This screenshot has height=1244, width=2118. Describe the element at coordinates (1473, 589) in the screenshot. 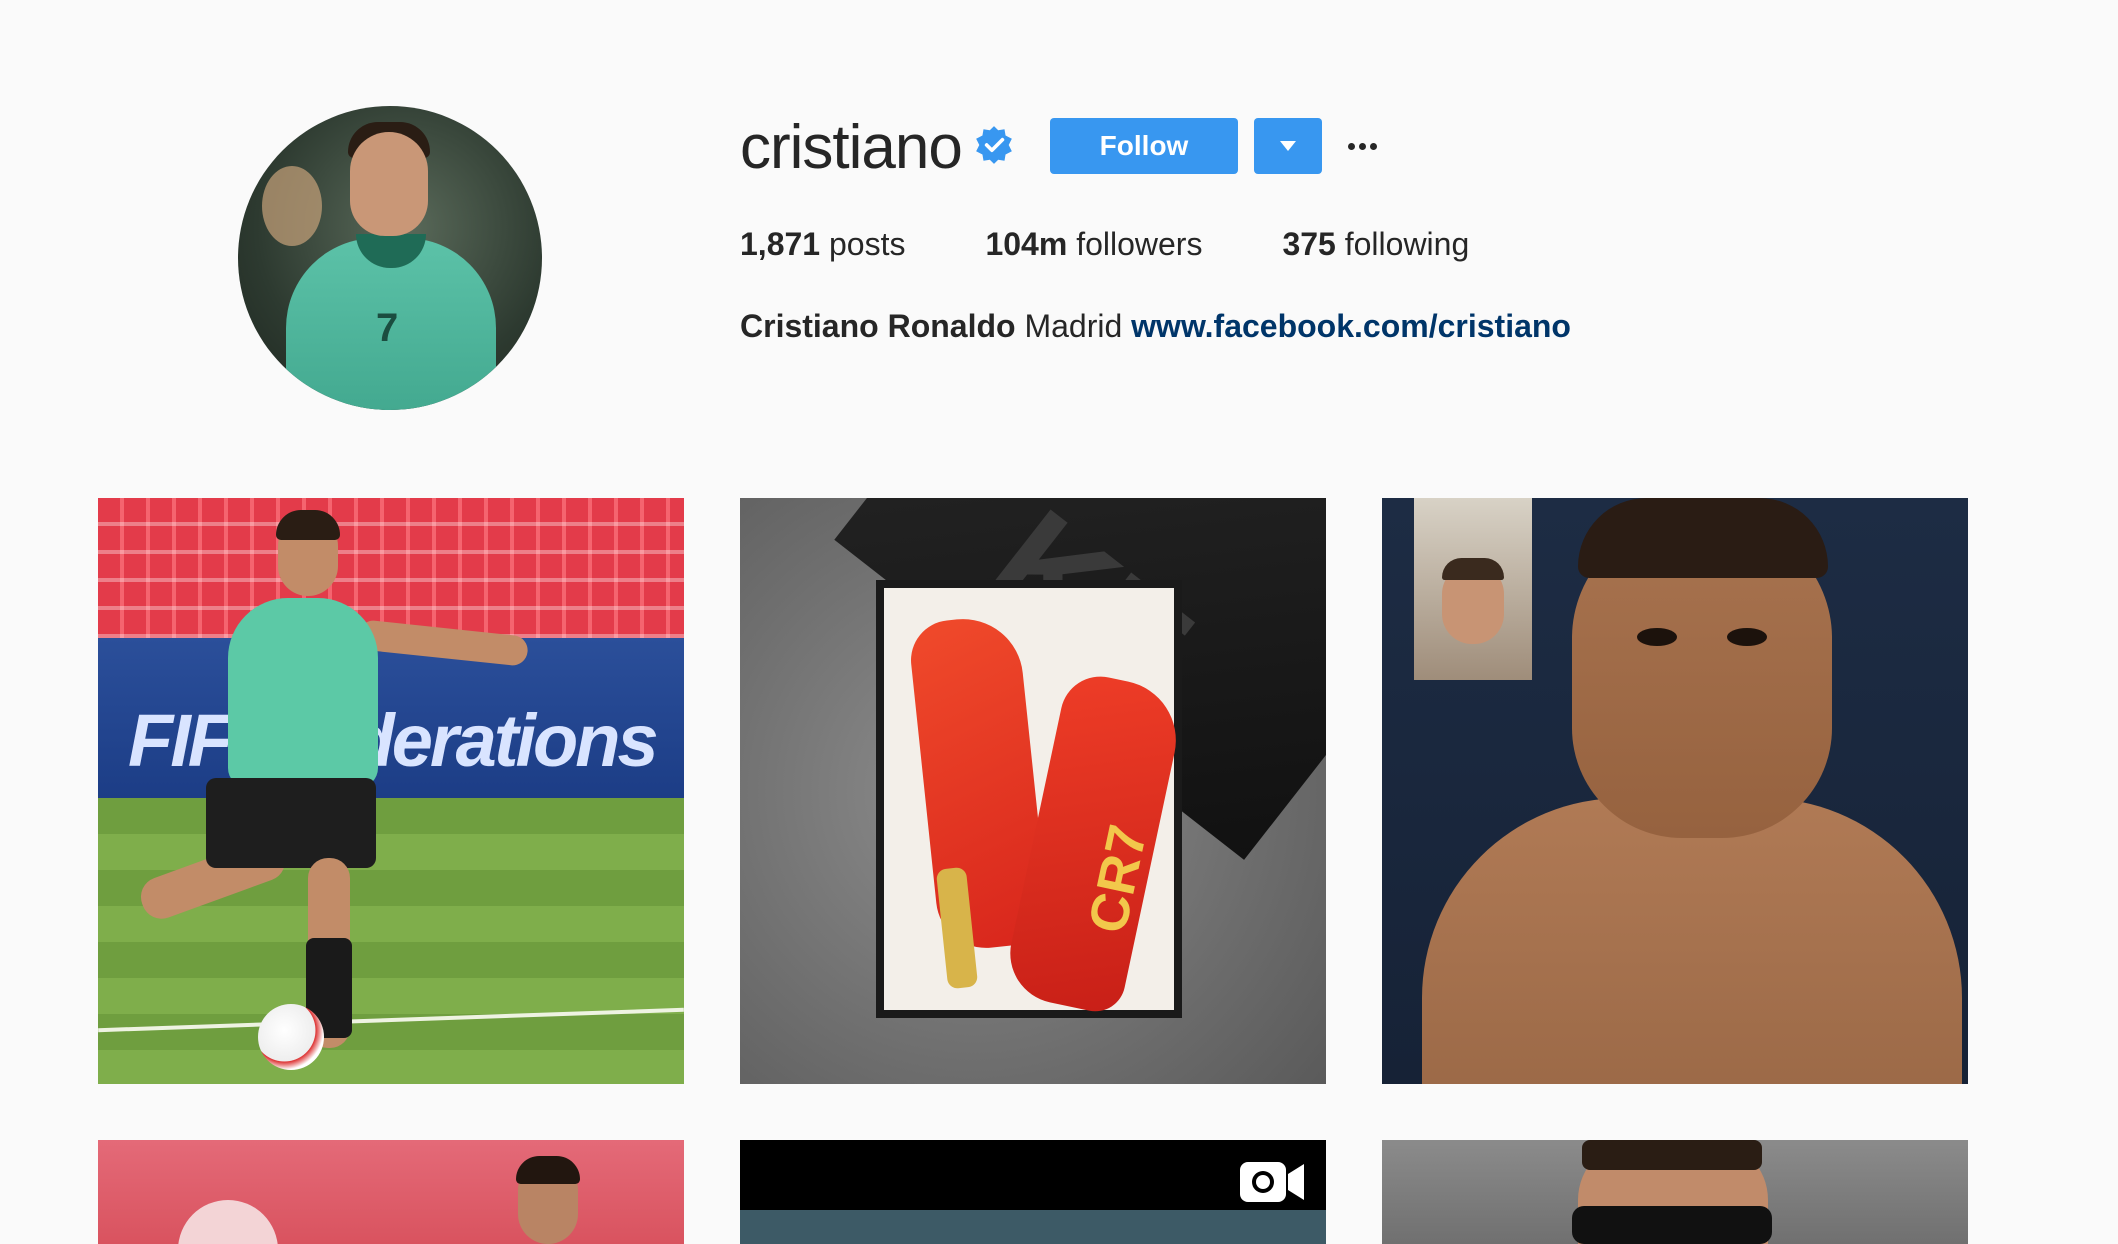

I see `video-call-inset` at that location.